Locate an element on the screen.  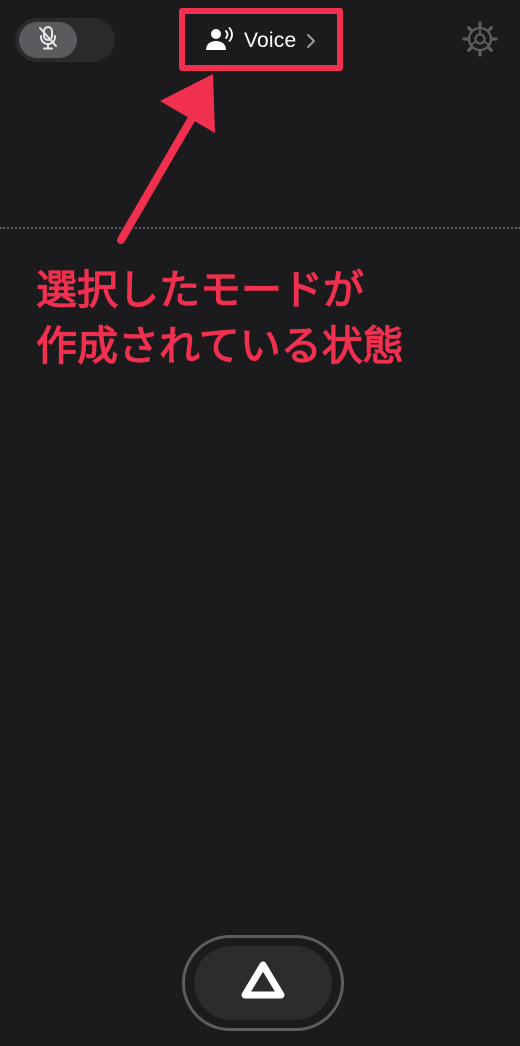
start-button-inner is located at coordinates (263, 983).